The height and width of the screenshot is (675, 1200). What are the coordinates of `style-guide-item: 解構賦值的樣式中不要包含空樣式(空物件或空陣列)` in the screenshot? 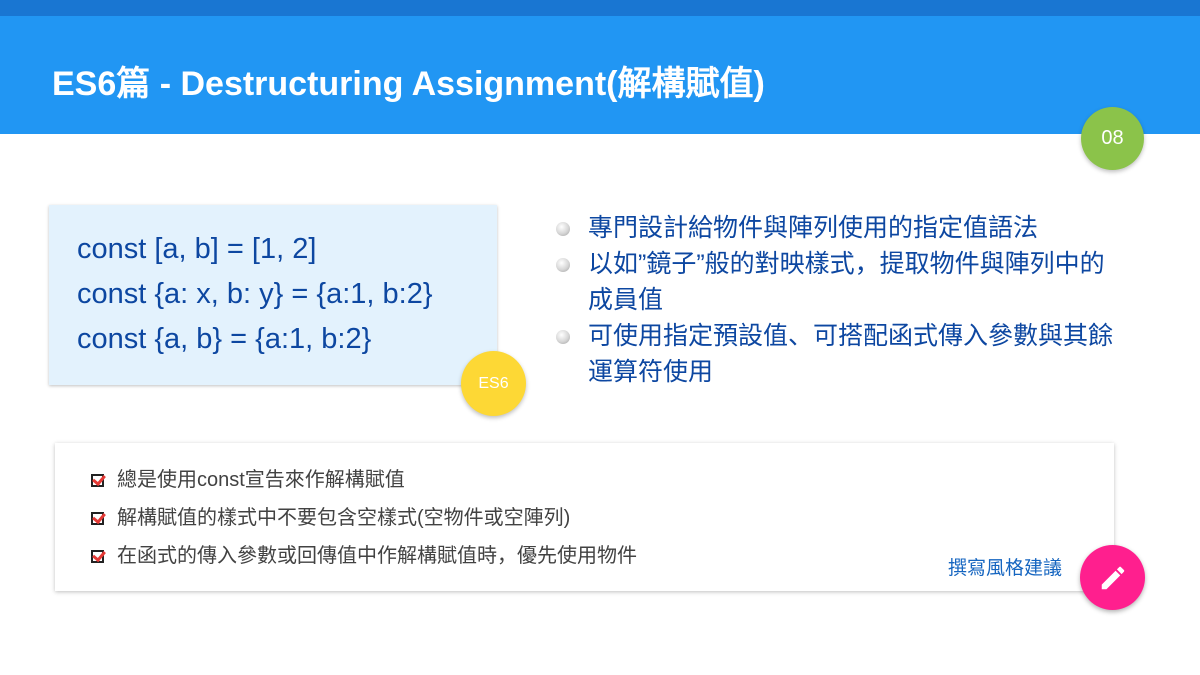 It's located at (602, 518).